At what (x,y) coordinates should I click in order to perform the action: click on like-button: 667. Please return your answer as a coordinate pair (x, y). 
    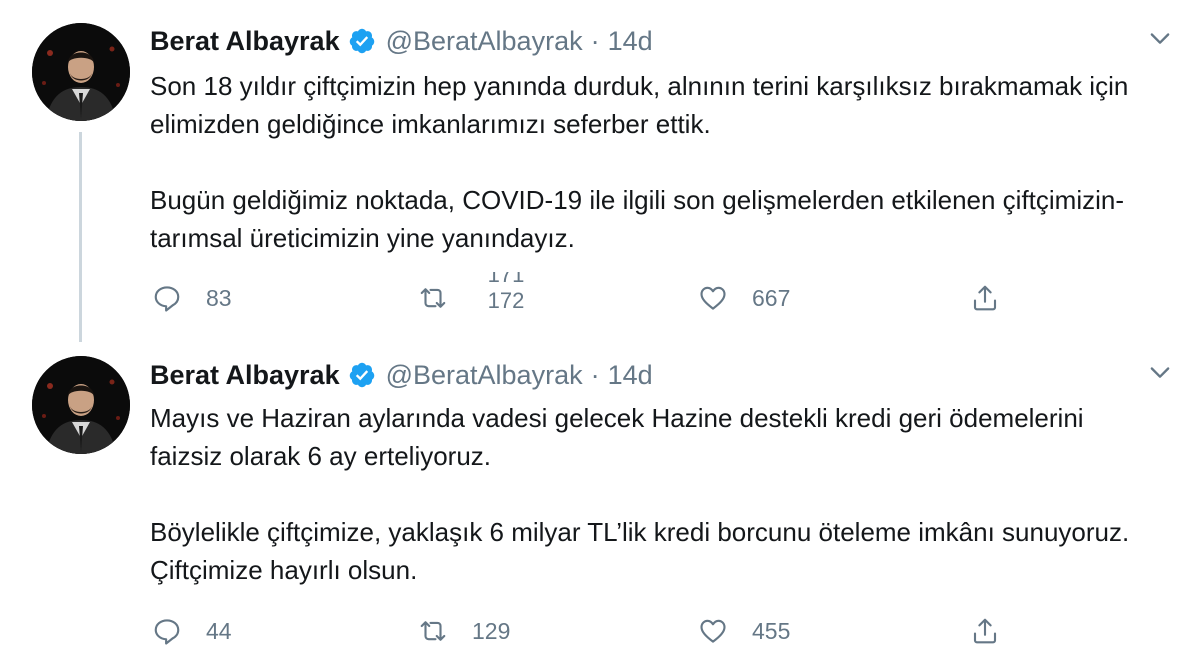
    Looking at the image, I should click on (744, 298).